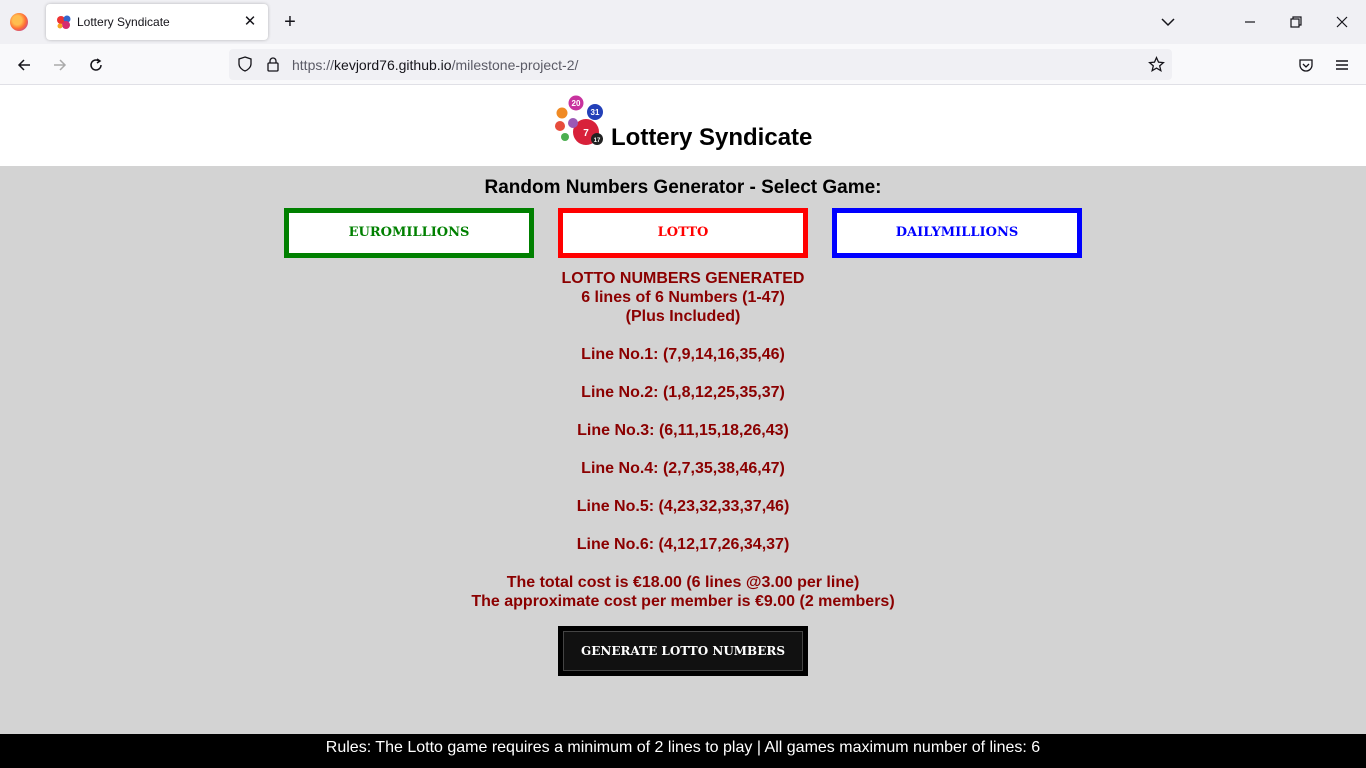 This screenshot has height=768, width=1366. I want to click on results-subheading: 6 lines of 6 Numbers (1-47), so click(683, 297).